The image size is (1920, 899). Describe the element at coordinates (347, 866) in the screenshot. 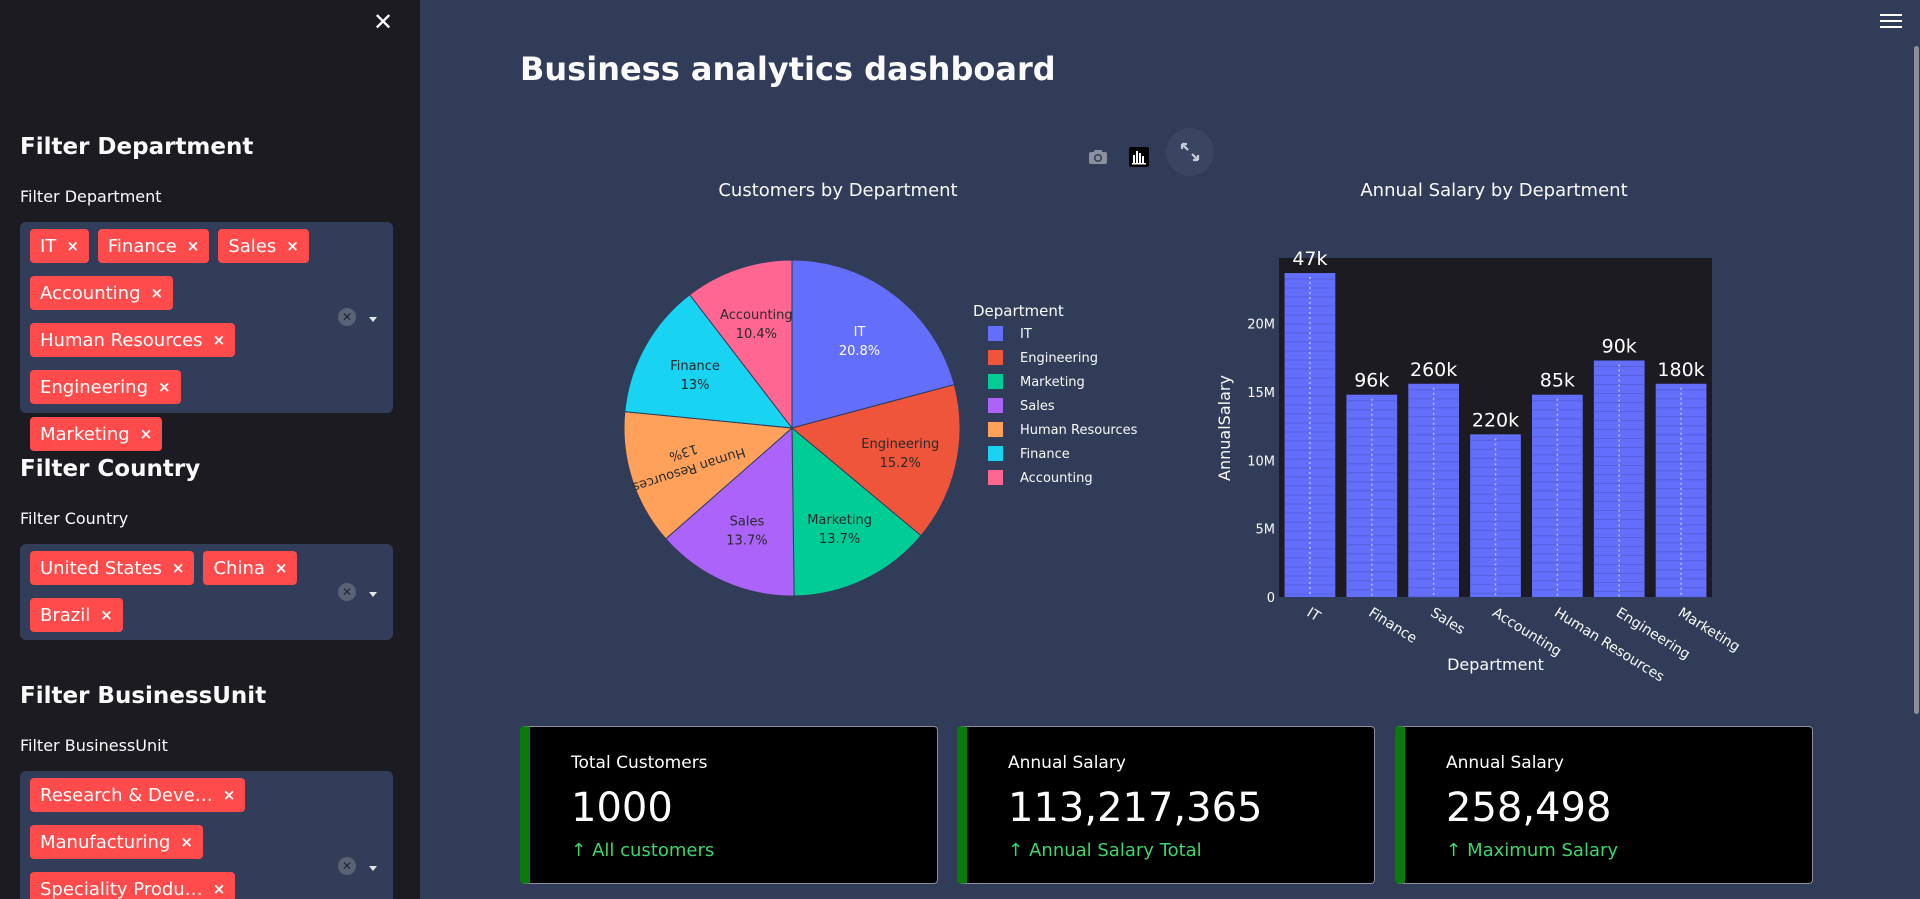

I see `clear-icon: ✕` at that location.